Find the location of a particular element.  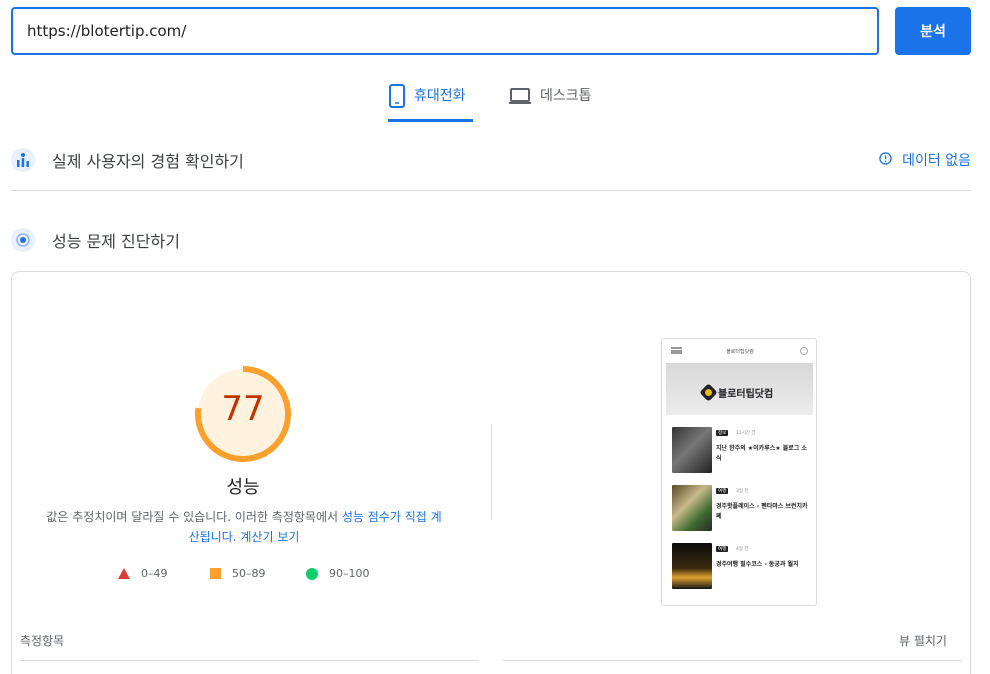

preview-banner: 블로터팁닷컴 is located at coordinates (739, 389).